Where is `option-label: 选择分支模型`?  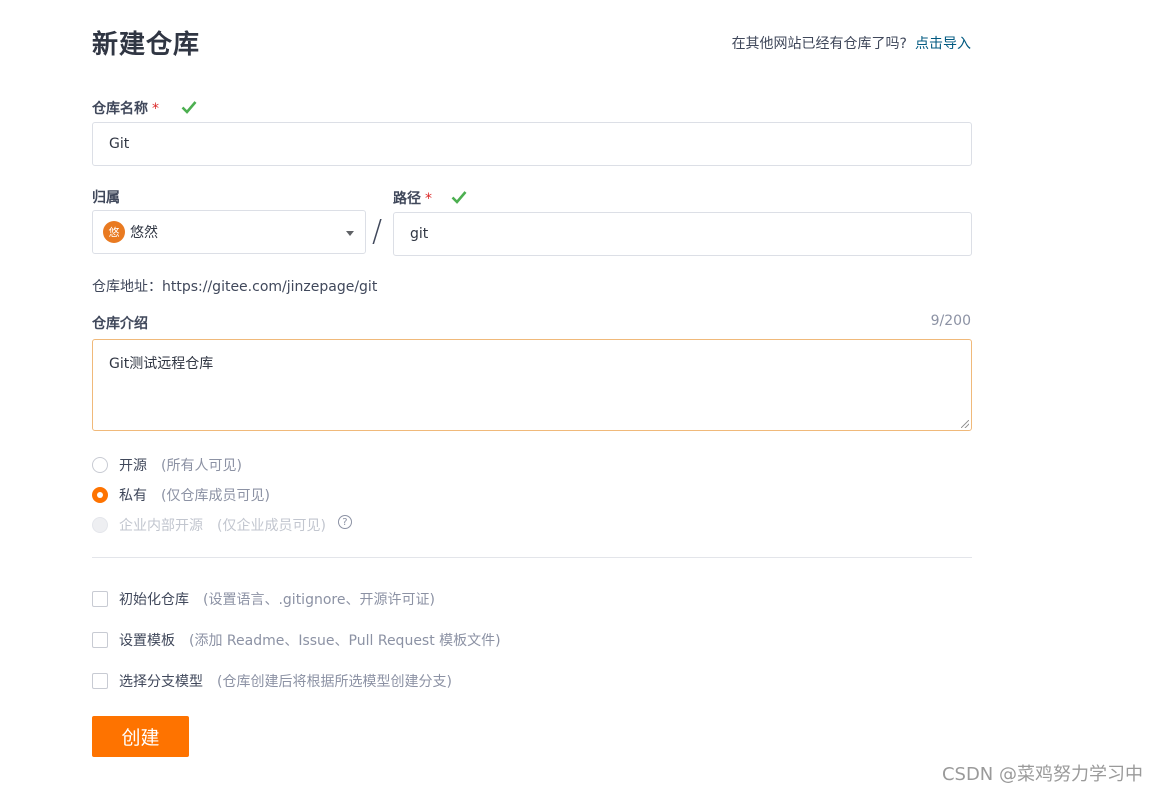 option-label: 选择分支模型 is located at coordinates (161, 682).